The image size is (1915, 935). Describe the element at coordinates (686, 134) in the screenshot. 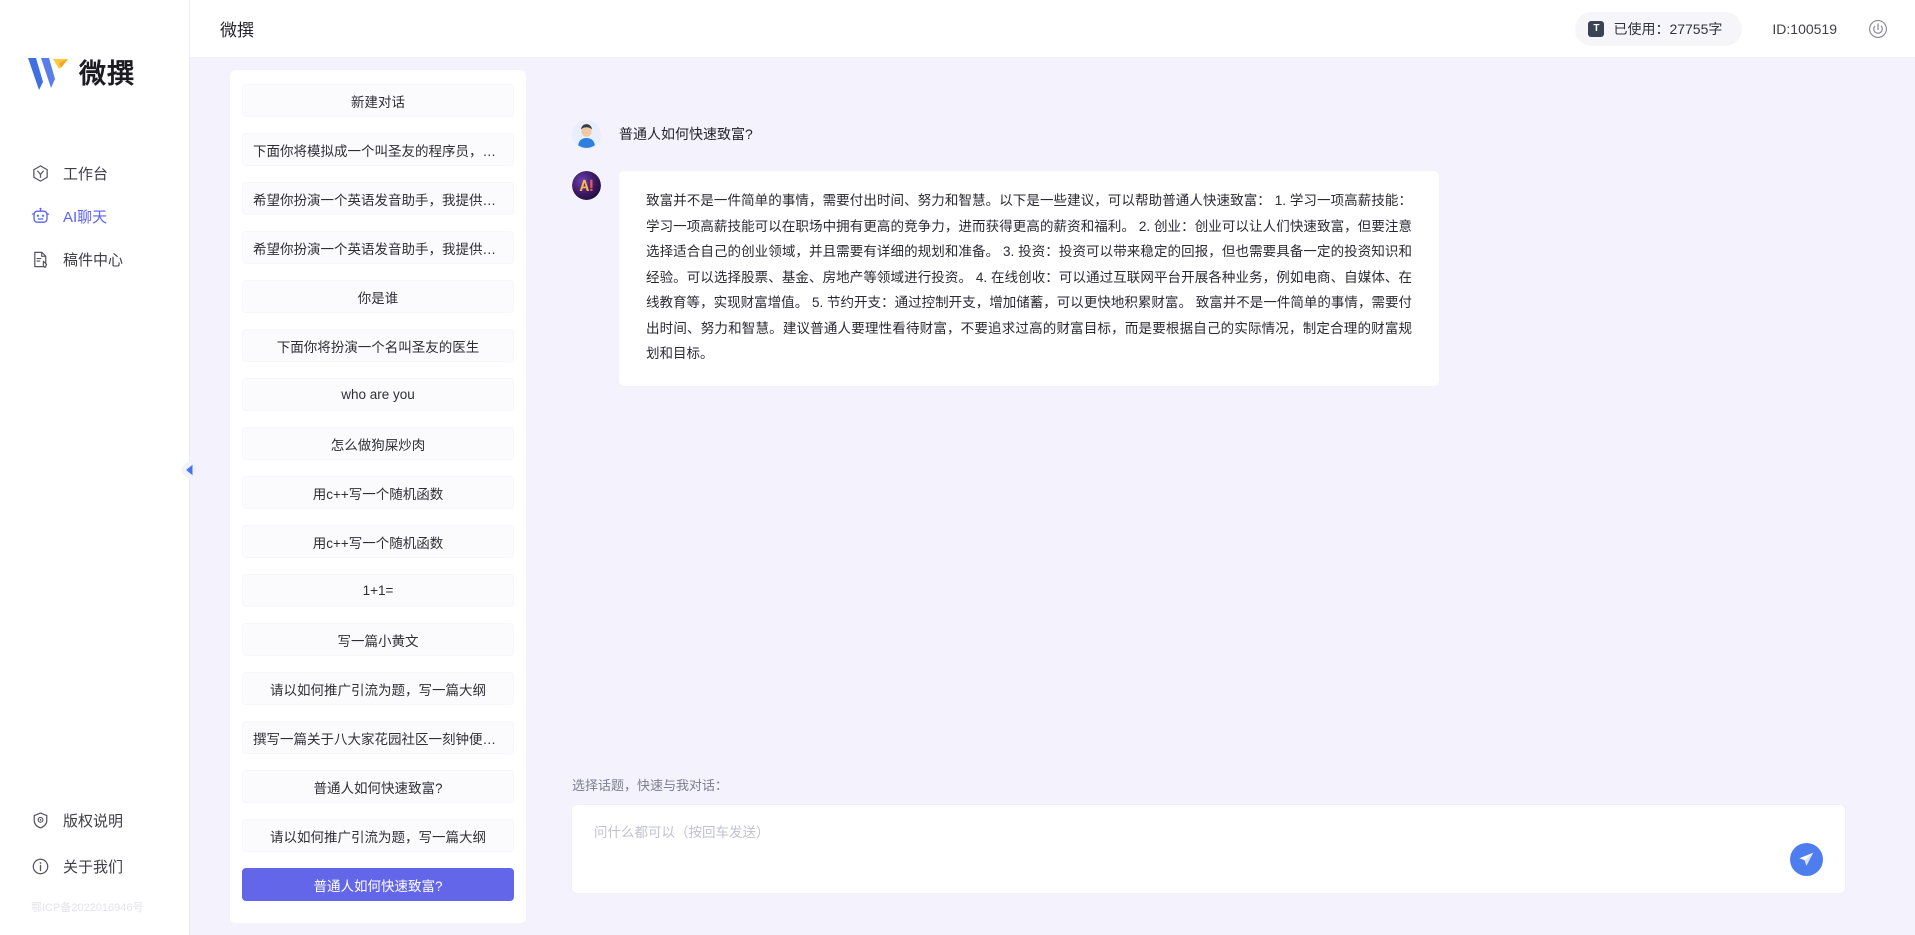

I see `user-message-text: 普通人如何快速致富?` at that location.